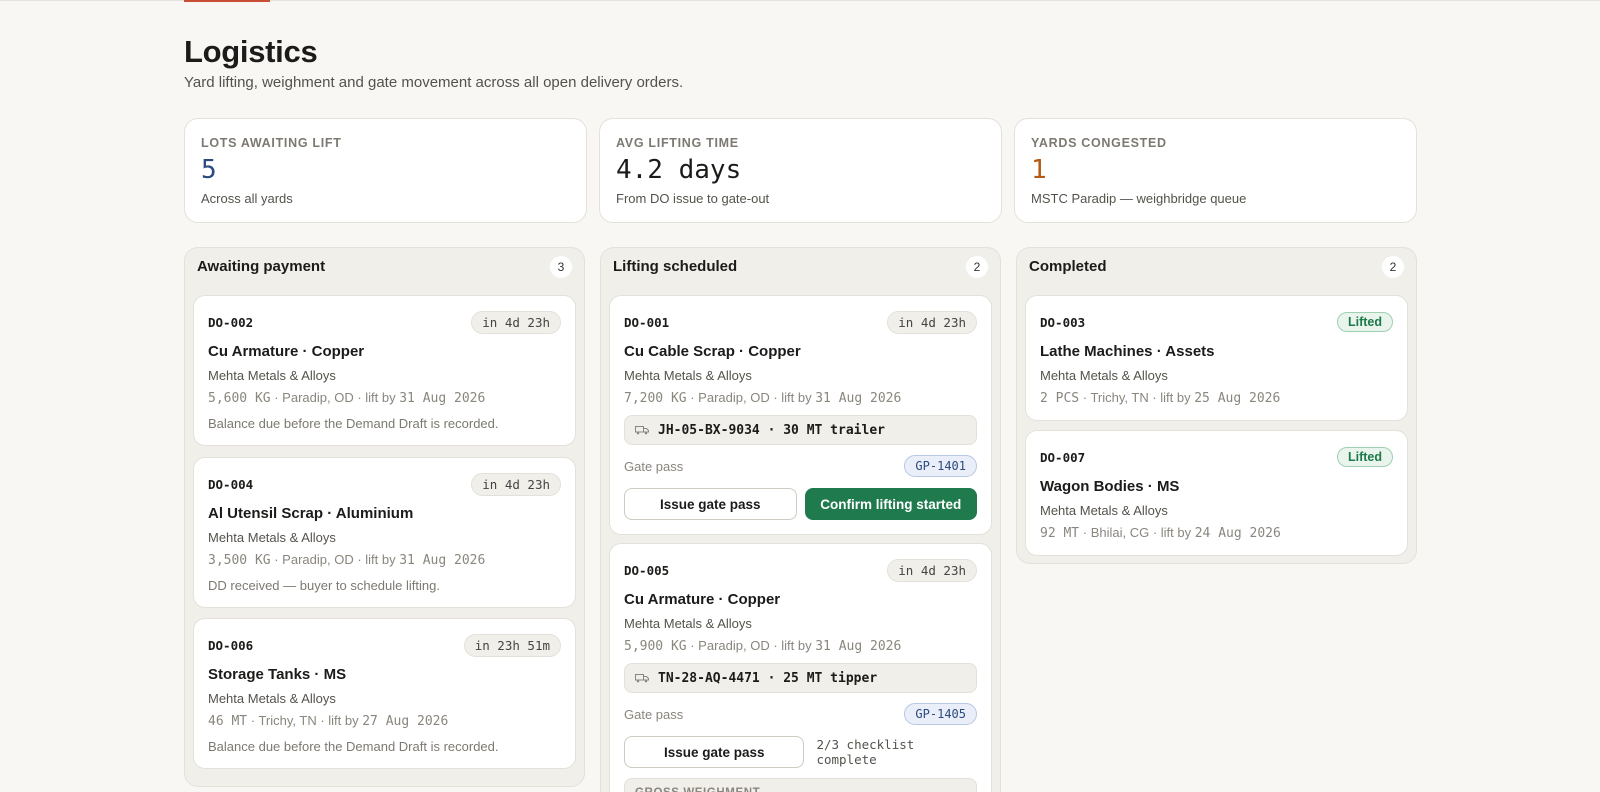  I want to click on order-id: DO-004, so click(231, 484).